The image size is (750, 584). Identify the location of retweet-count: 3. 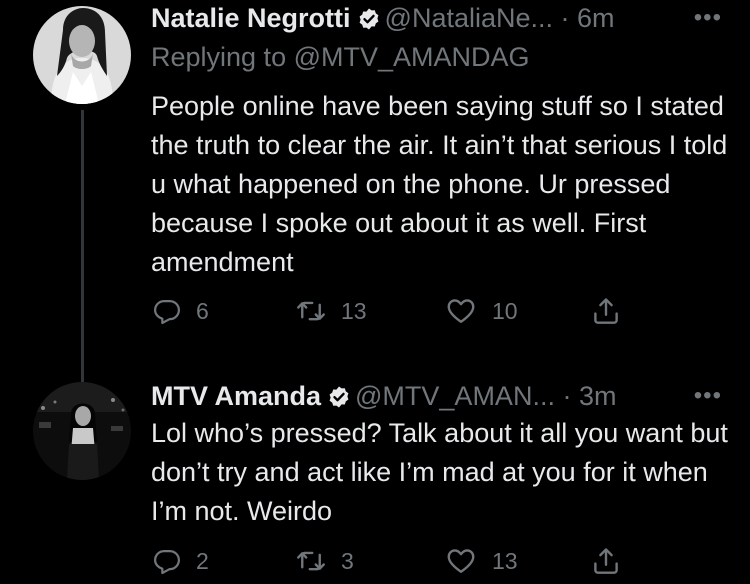
(347, 560).